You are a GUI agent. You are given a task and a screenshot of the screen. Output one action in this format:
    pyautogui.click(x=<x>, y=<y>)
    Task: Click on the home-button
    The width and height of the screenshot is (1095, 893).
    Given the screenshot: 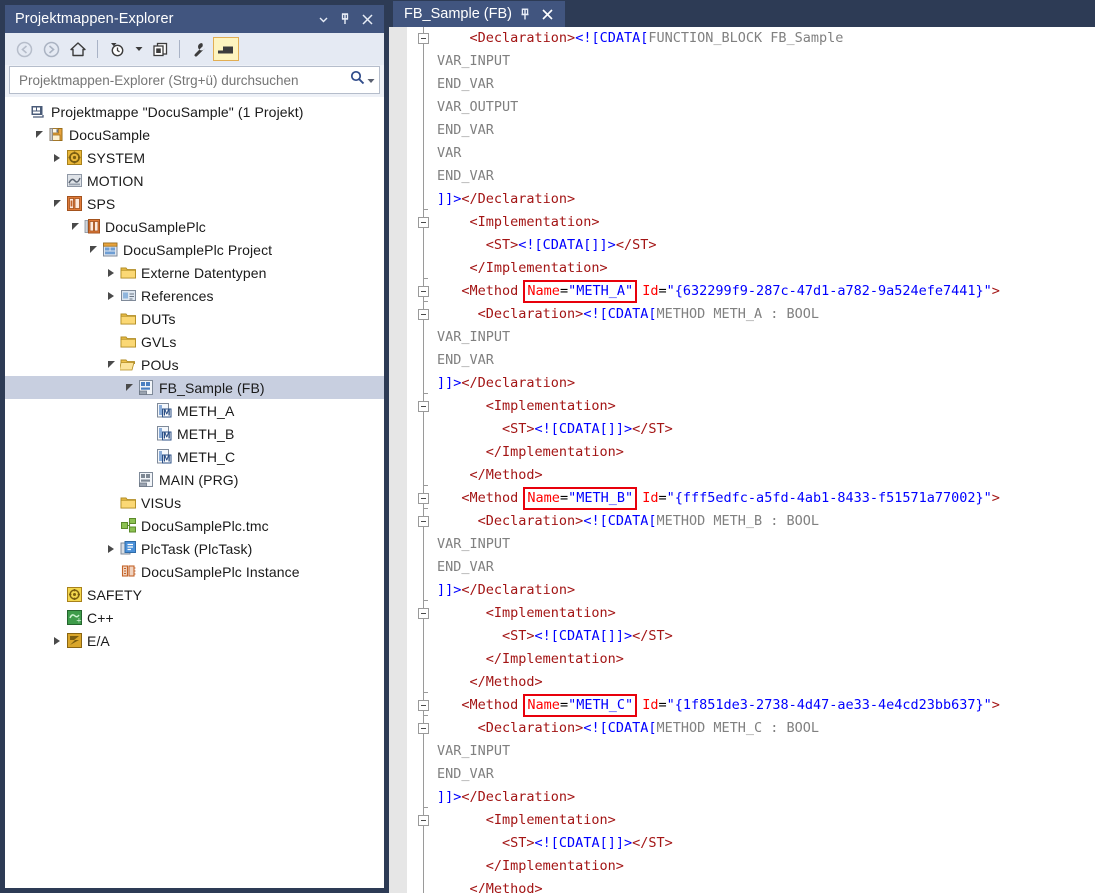 What is the action you would take?
    pyautogui.click(x=78, y=49)
    